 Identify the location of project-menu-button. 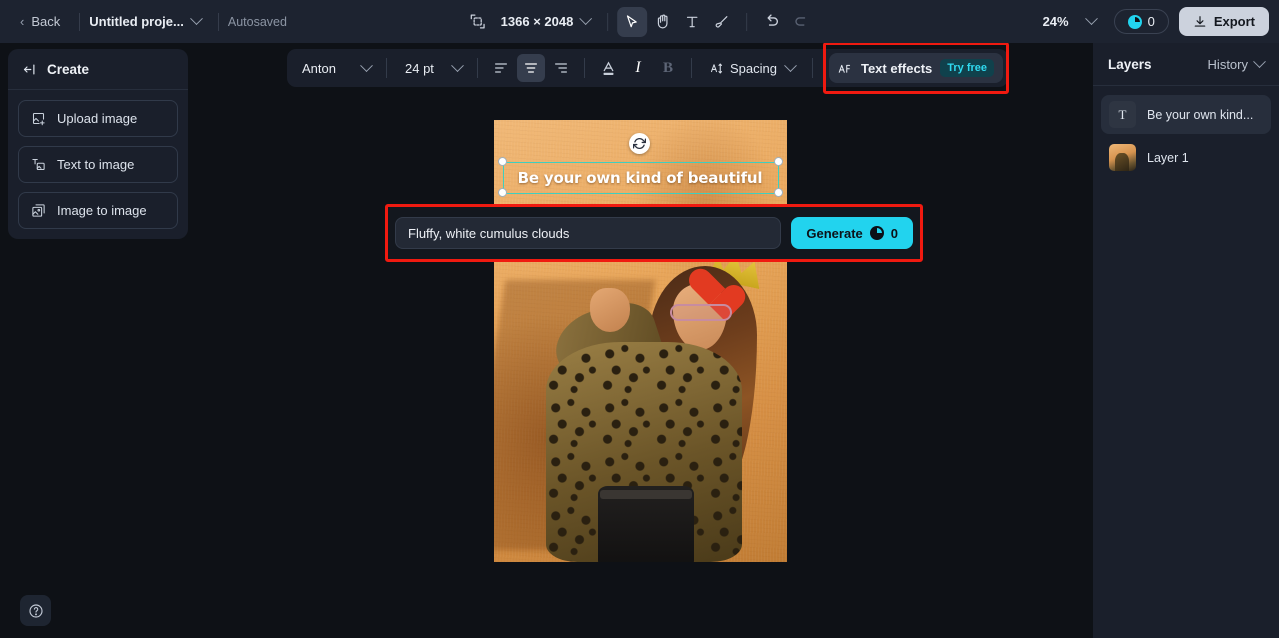
(196, 21).